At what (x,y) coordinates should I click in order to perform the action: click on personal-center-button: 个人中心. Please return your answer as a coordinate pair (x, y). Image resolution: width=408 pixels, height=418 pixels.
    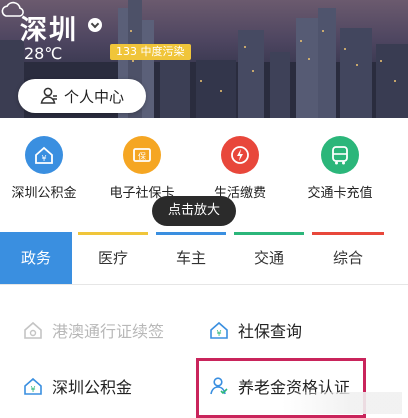
    Looking at the image, I should click on (82, 96).